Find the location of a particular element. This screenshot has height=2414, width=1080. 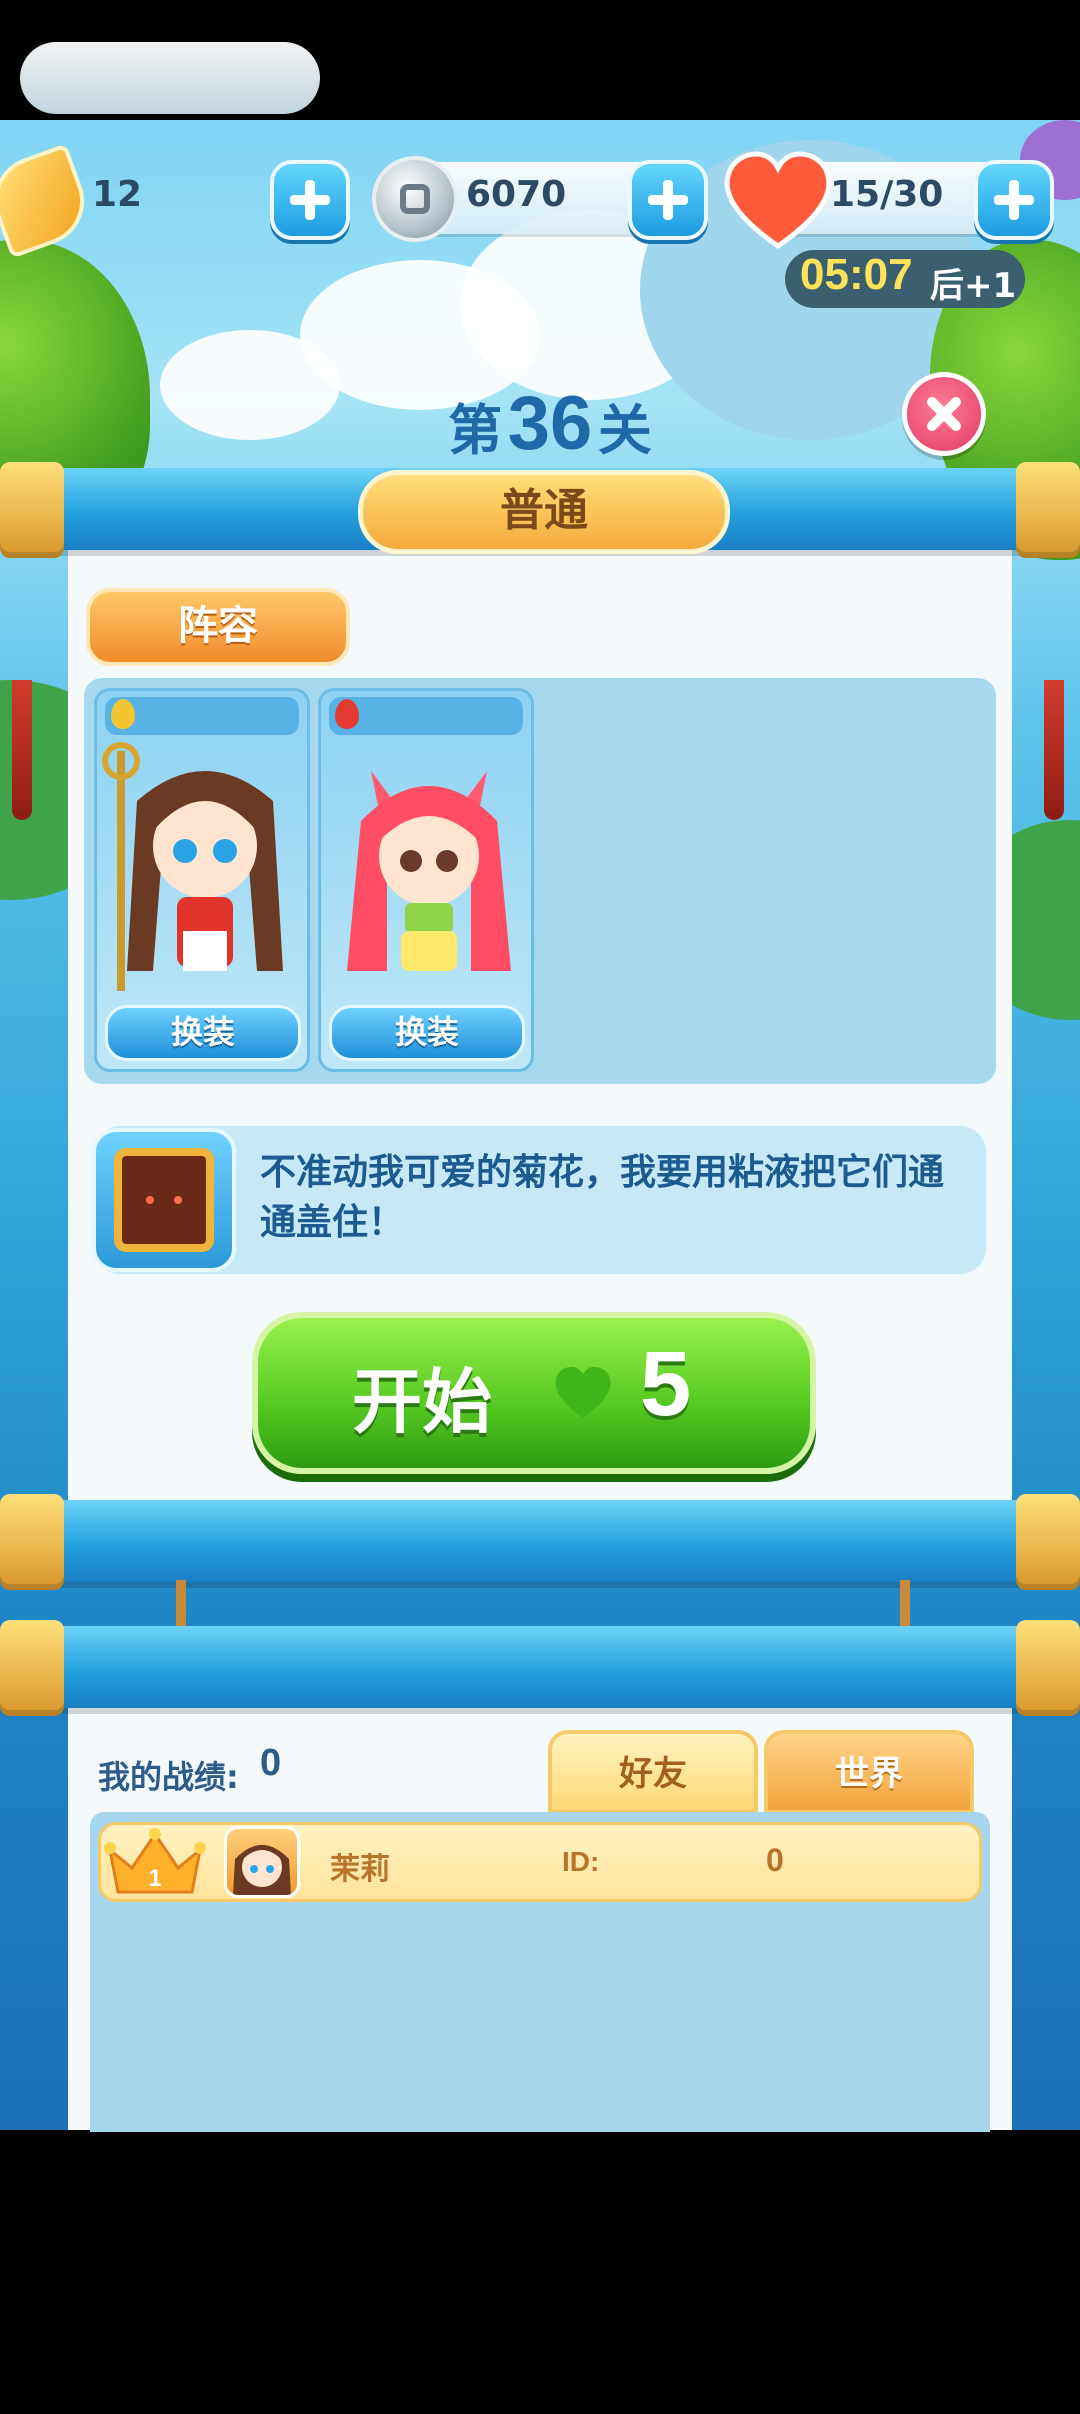

level-prefix: 第 is located at coordinates (475, 430).